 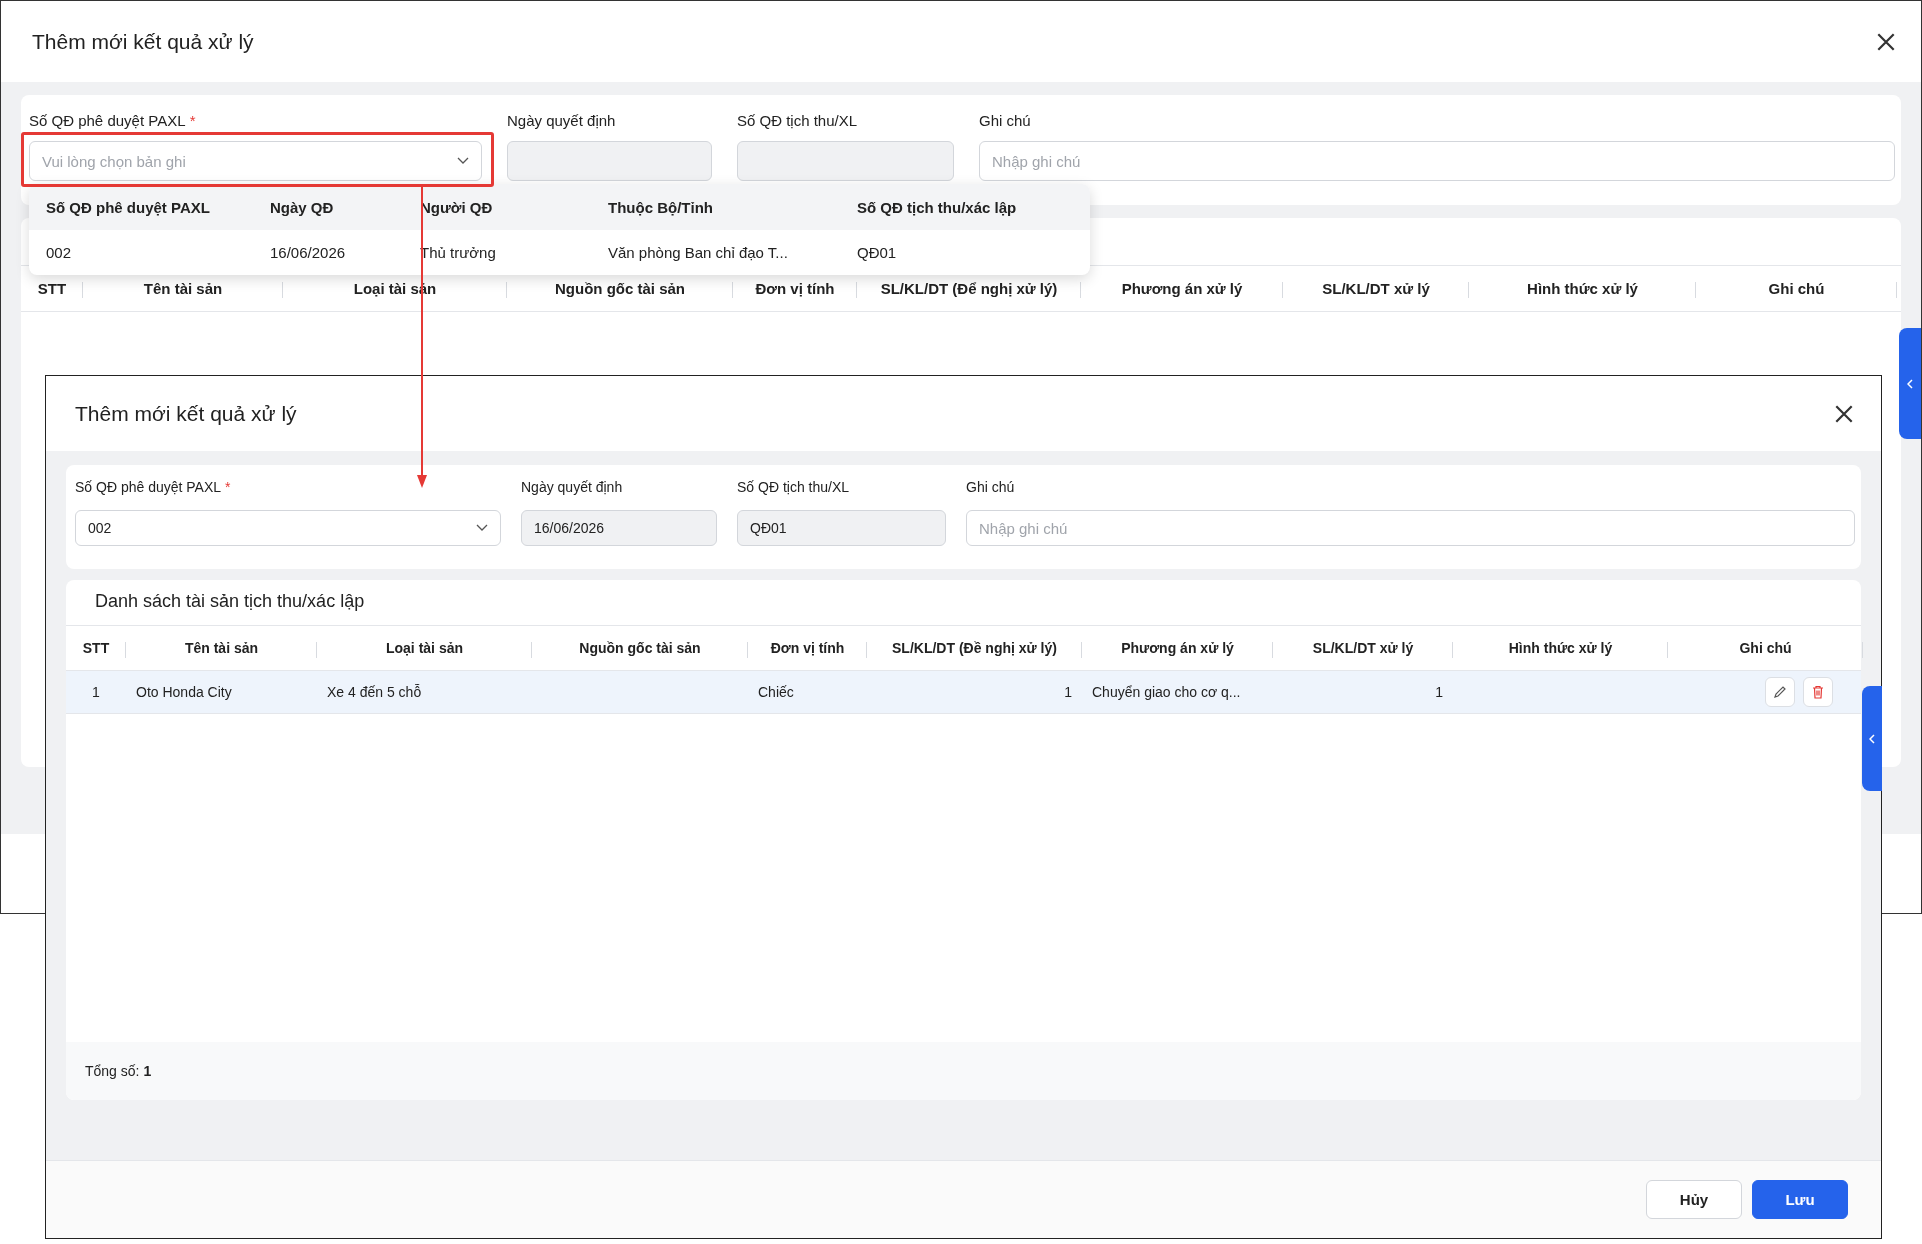 What do you see at coordinates (302, 207) in the screenshot?
I see `column-header: Ngày QĐ` at bounding box center [302, 207].